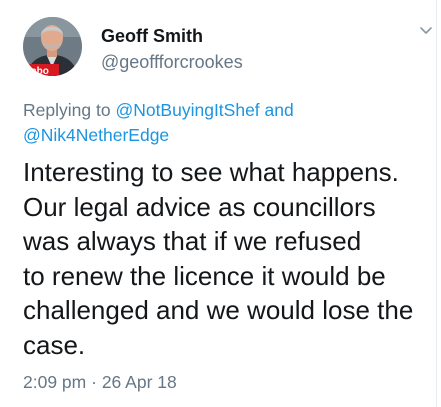 The image size is (441, 407). Describe the element at coordinates (37, 71) in the screenshot. I see `avatar-badge-text: Labo` at that location.